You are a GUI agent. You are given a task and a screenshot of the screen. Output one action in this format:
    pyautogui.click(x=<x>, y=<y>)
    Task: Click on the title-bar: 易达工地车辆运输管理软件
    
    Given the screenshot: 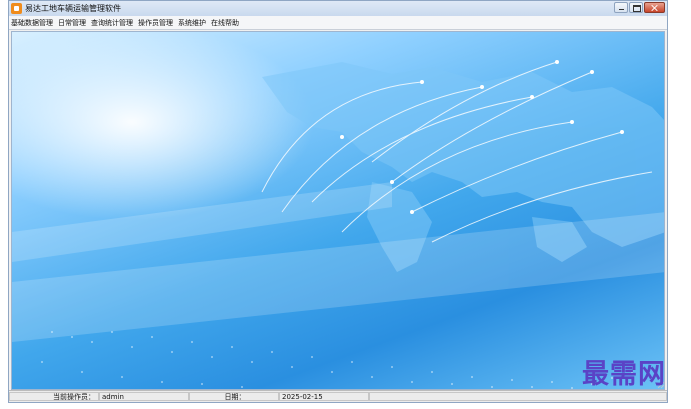 What is the action you would take?
    pyautogui.click(x=338, y=9)
    